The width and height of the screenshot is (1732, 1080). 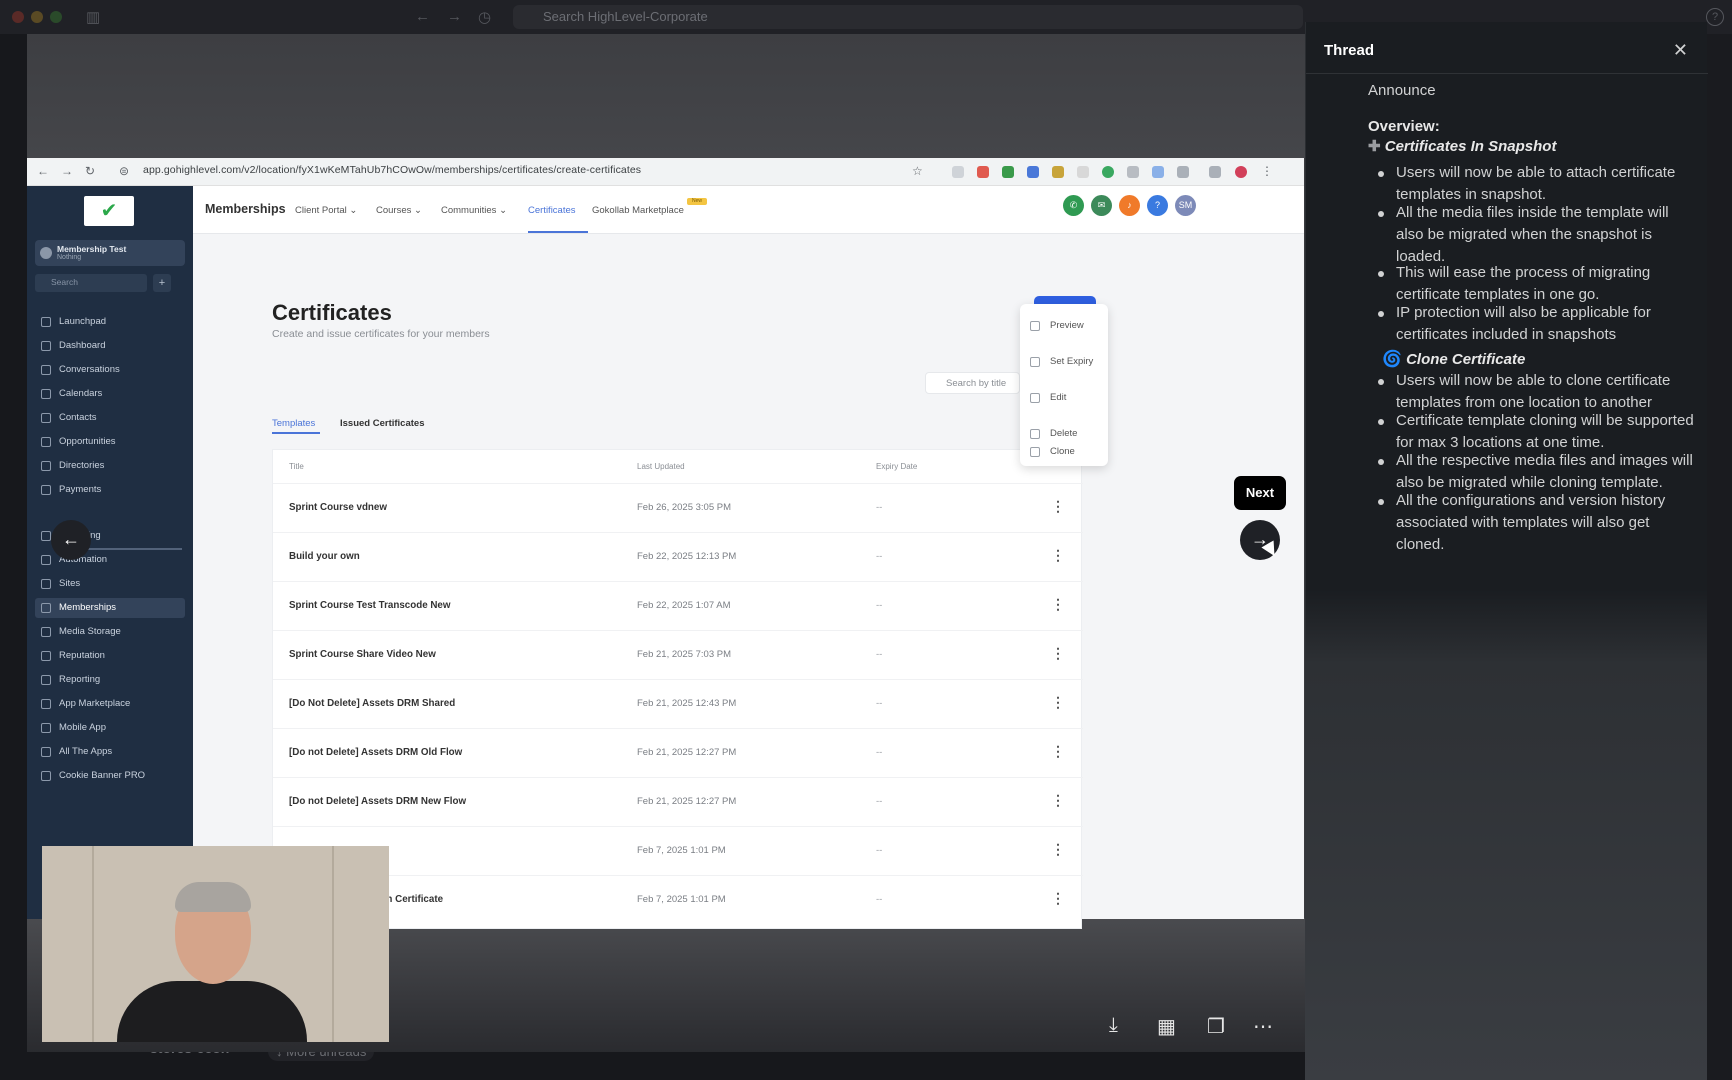 What do you see at coordinates (375, 752) in the screenshot?
I see `row-title: [Do not Delete] Assets DRM Old Flow` at bounding box center [375, 752].